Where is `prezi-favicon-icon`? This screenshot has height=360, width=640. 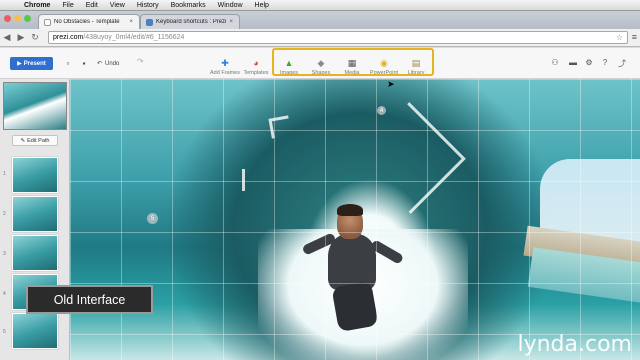 prezi-favicon-icon is located at coordinates (149, 22).